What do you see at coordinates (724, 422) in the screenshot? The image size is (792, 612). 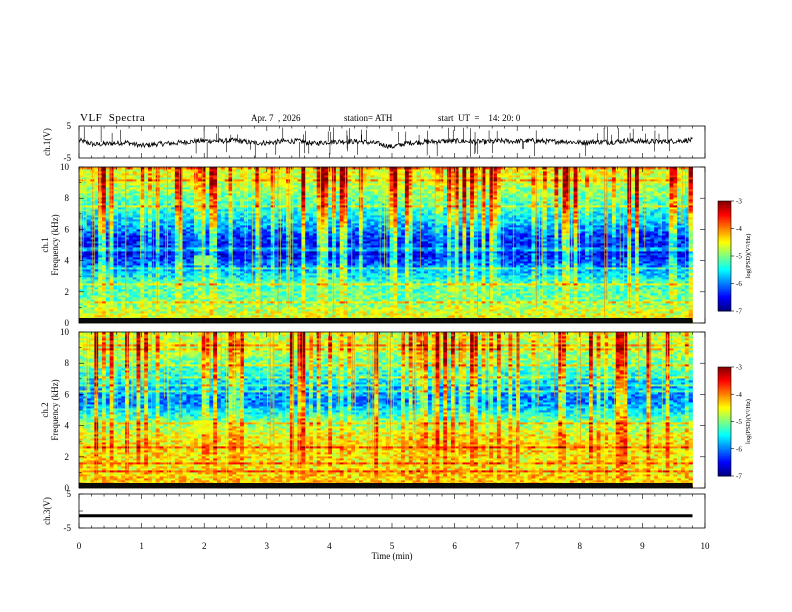 I see `ch2-spectrogram-colorbar` at bounding box center [724, 422].